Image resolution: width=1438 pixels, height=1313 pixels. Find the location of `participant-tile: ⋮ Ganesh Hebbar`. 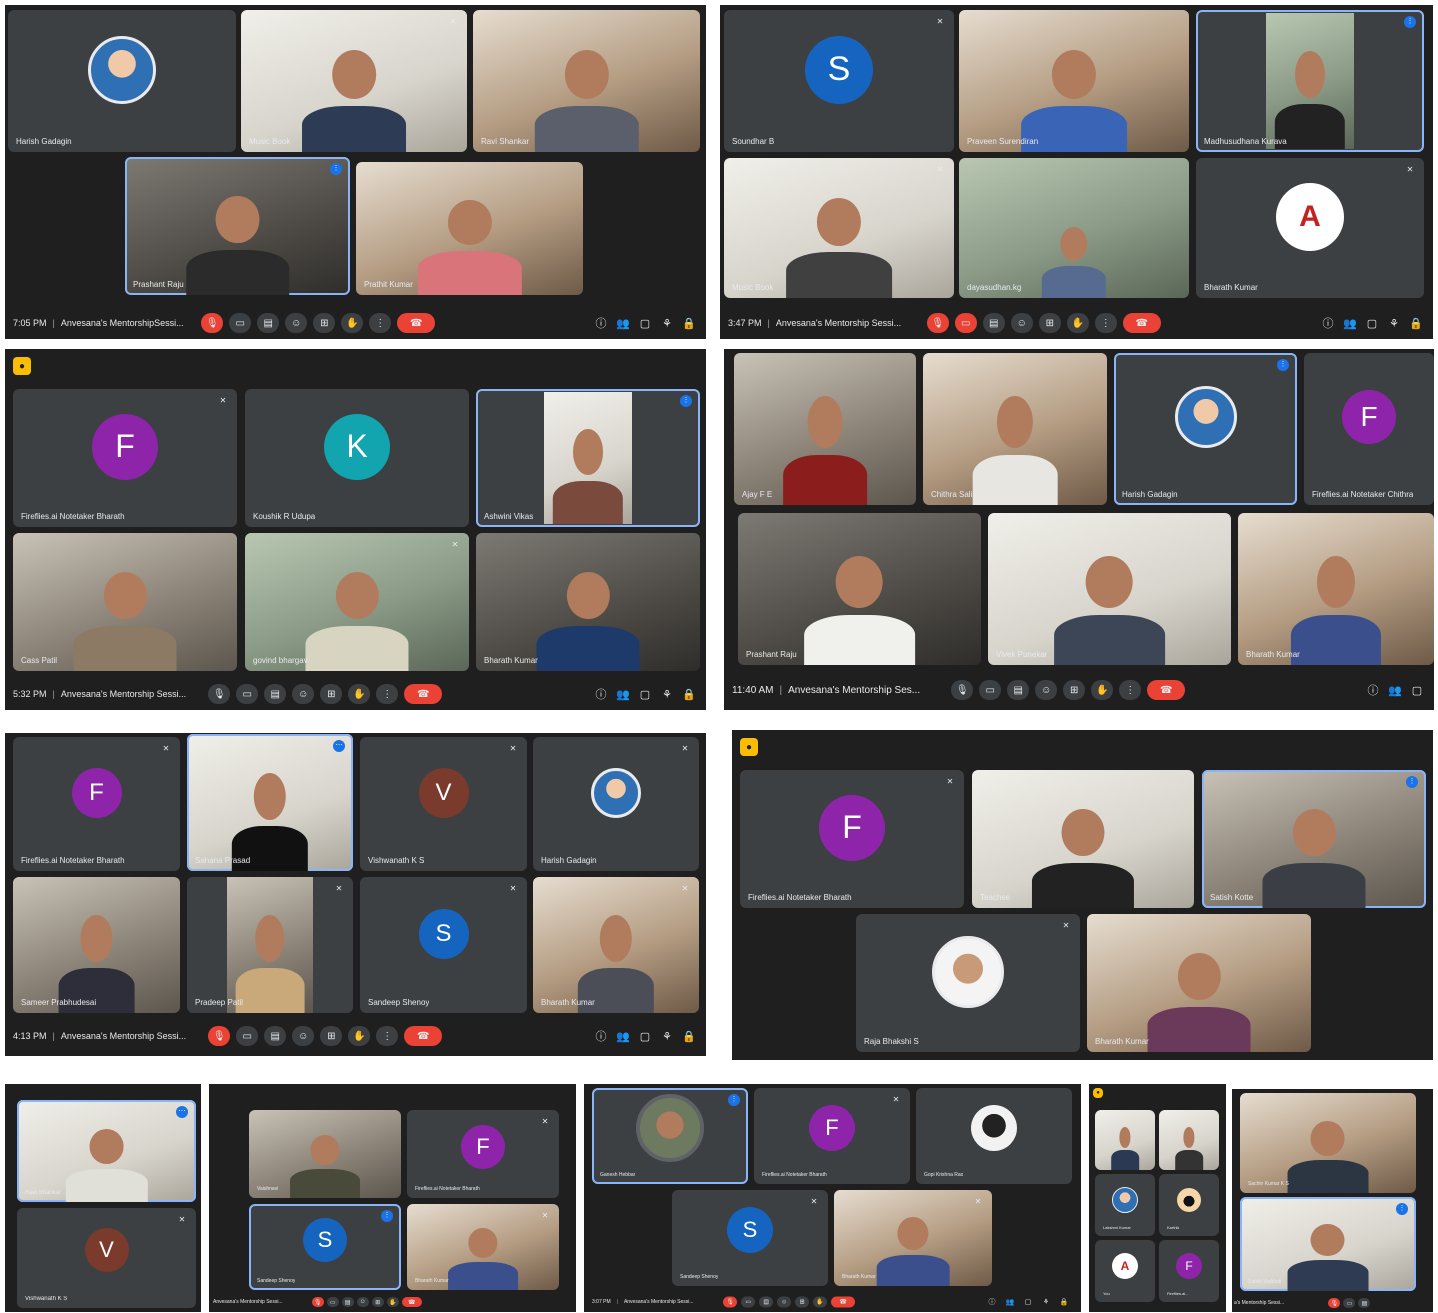

participant-tile: ⋮ Ganesh Hebbar is located at coordinates (670, 1136).